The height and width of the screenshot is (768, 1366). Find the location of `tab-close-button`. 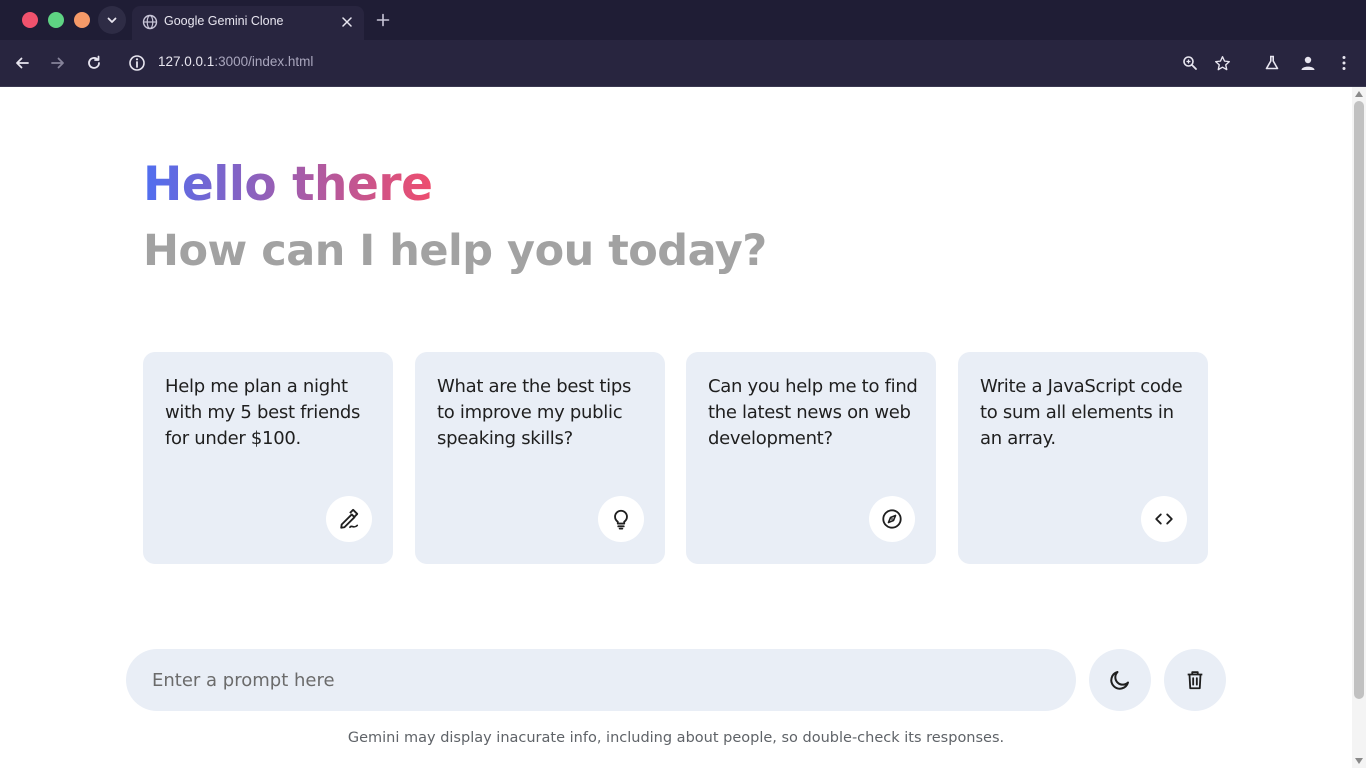

tab-close-button is located at coordinates (347, 22).